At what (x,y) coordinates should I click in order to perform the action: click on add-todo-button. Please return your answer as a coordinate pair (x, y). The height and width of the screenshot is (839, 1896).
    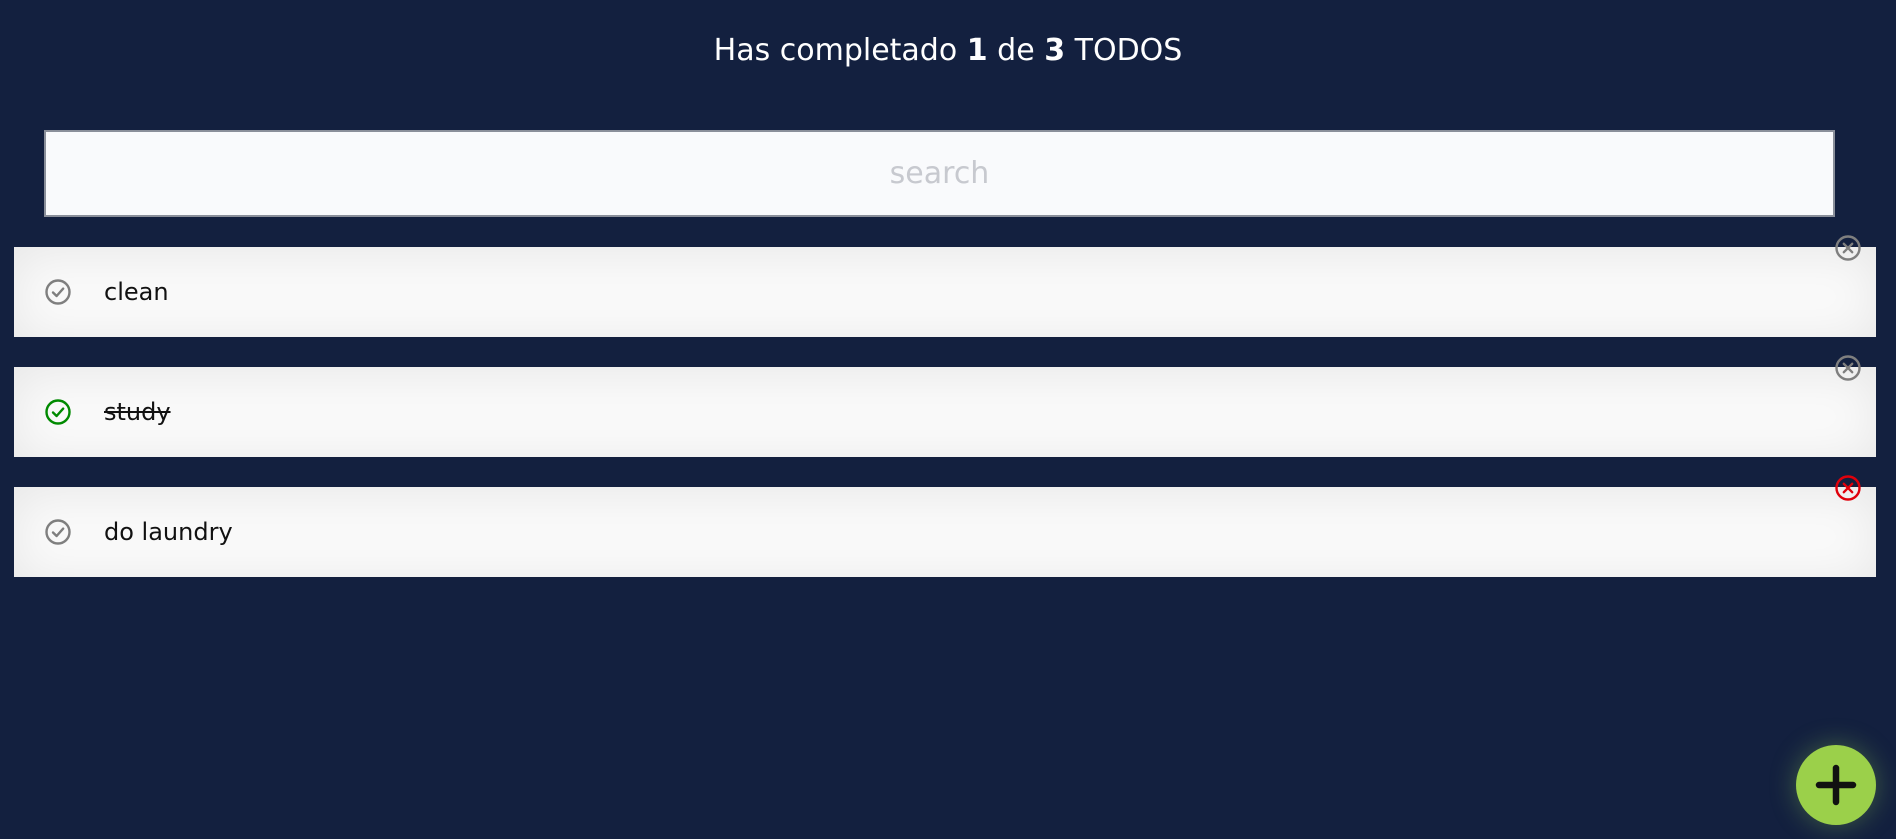
    Looking at the image, I should click on (1836, 785).